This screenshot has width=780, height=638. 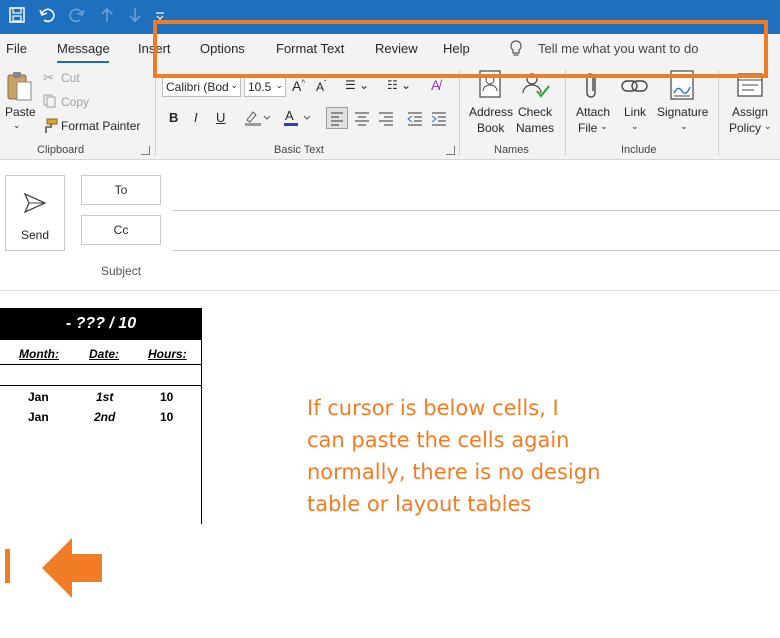 I want to click on left-arrow-icon, so click(x=73, y=569).